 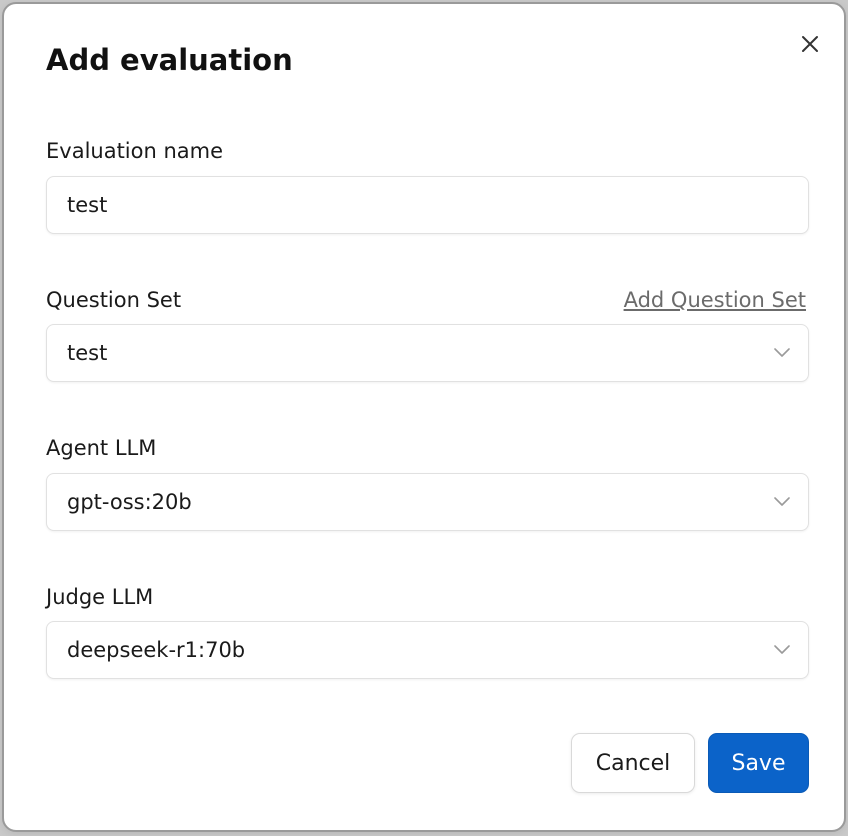 What do you see at coordinates (169, 60) in the screenshot?
I see `dialog-title: Add evaluation` at bounding box center [169, 60].